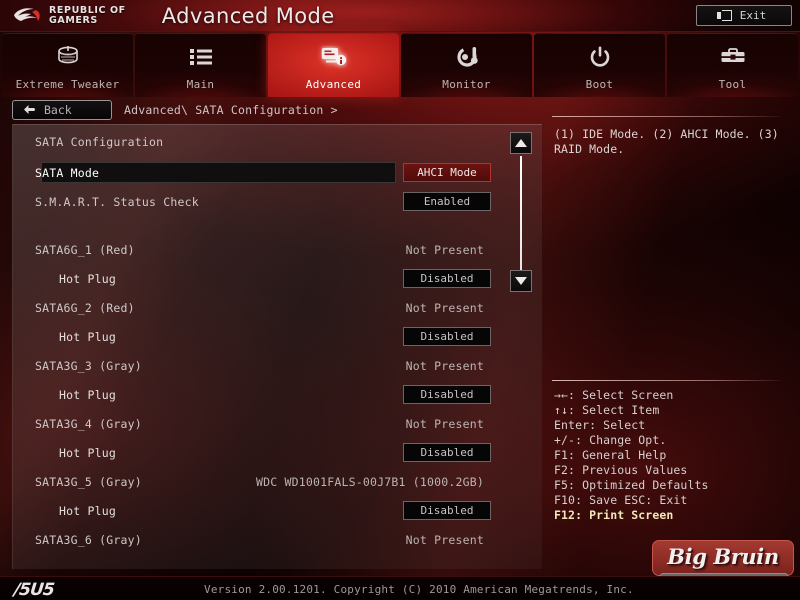 Image resolution: width=800 pixels, height=600 pixels. Describe the element at coordinates (614, 395) in the screenshot. I see `key-legend-item: →←: Select Screen` at that location.